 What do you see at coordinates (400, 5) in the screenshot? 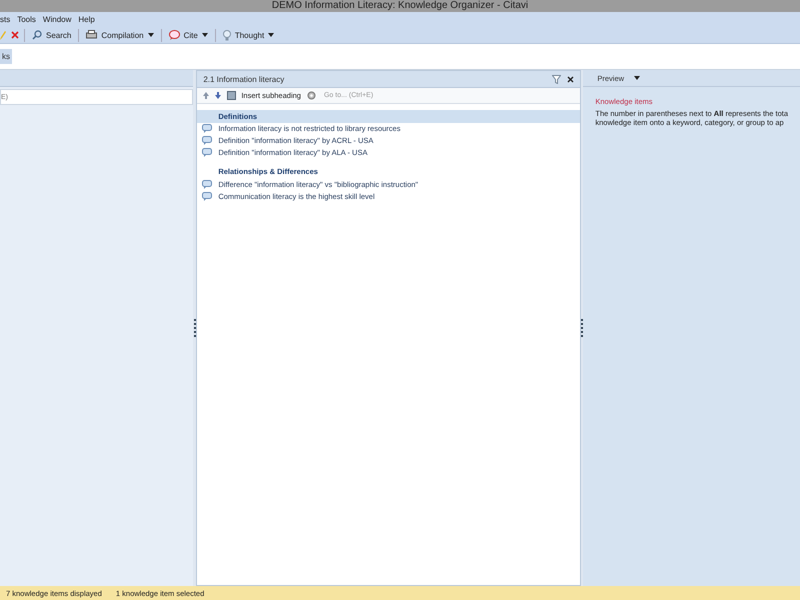
I see `window-title: DEMO Information Literacy: Knowledge Organizer - Citavi` at bounding box center [400, 5].